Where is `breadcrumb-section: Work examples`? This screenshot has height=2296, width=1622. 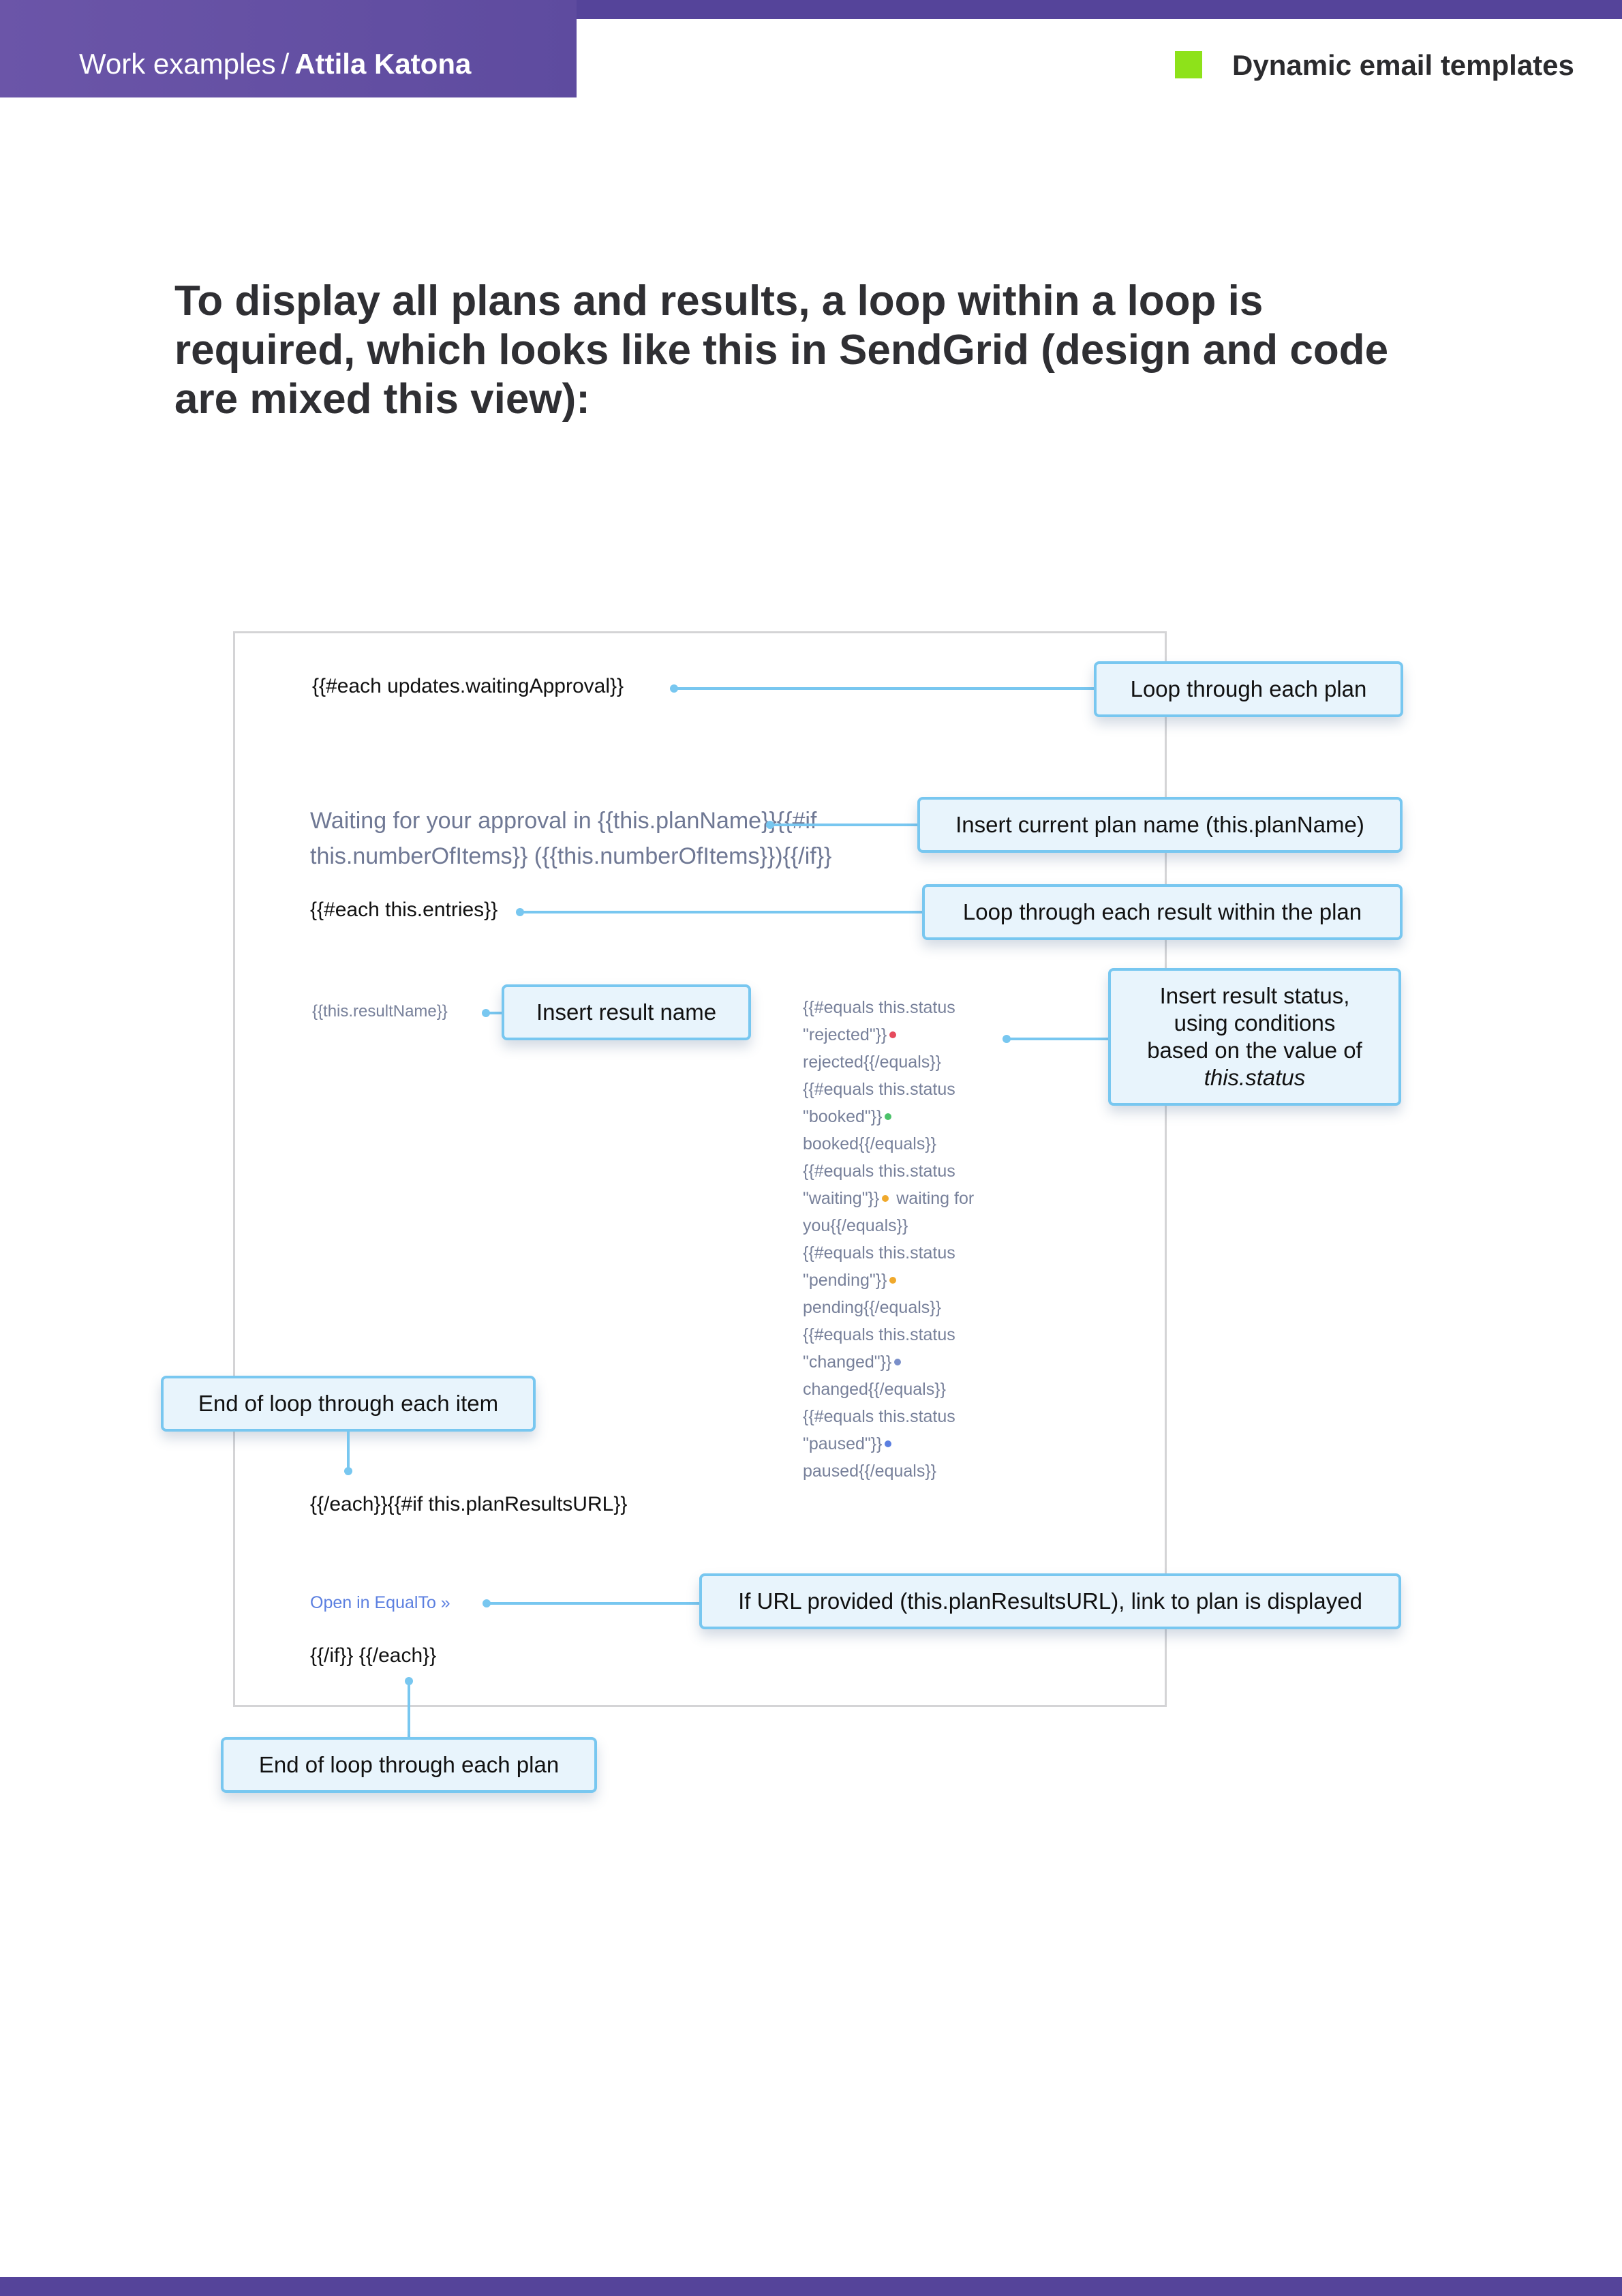
breadcrumb-section: Work examples is located at coordinates (177, 64).